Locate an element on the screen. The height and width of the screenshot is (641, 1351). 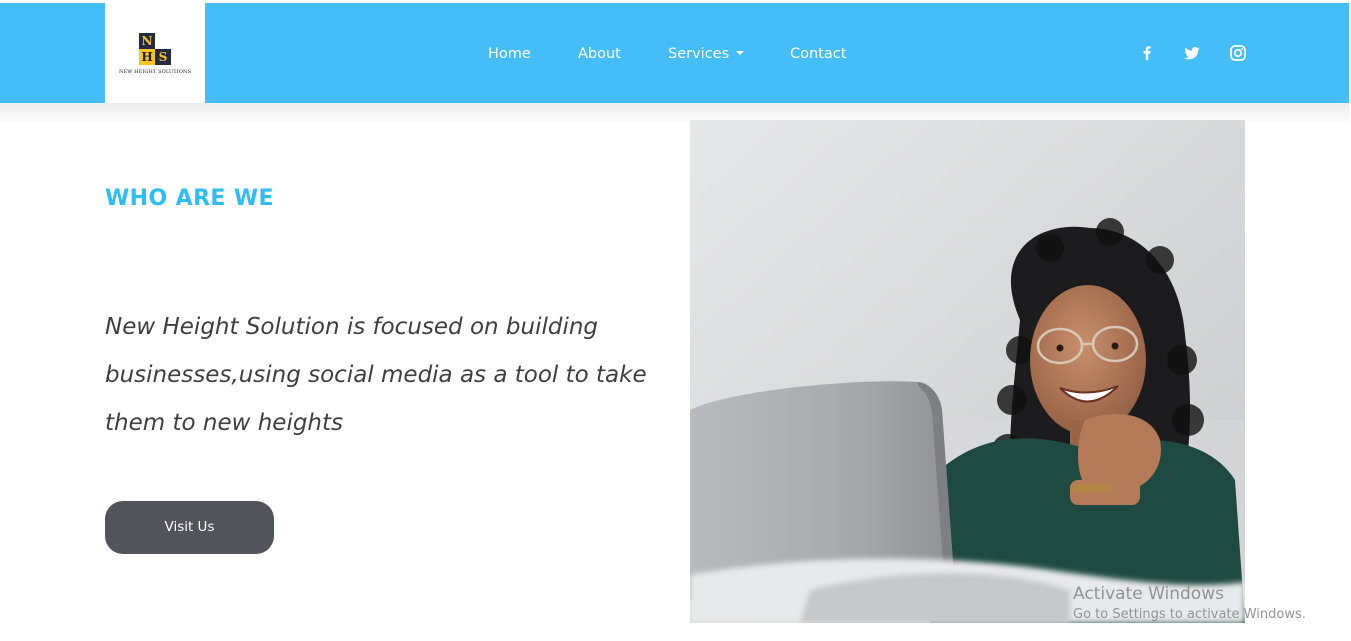
section-heading: WHO ARE WE is located at coordinates (189, 198).